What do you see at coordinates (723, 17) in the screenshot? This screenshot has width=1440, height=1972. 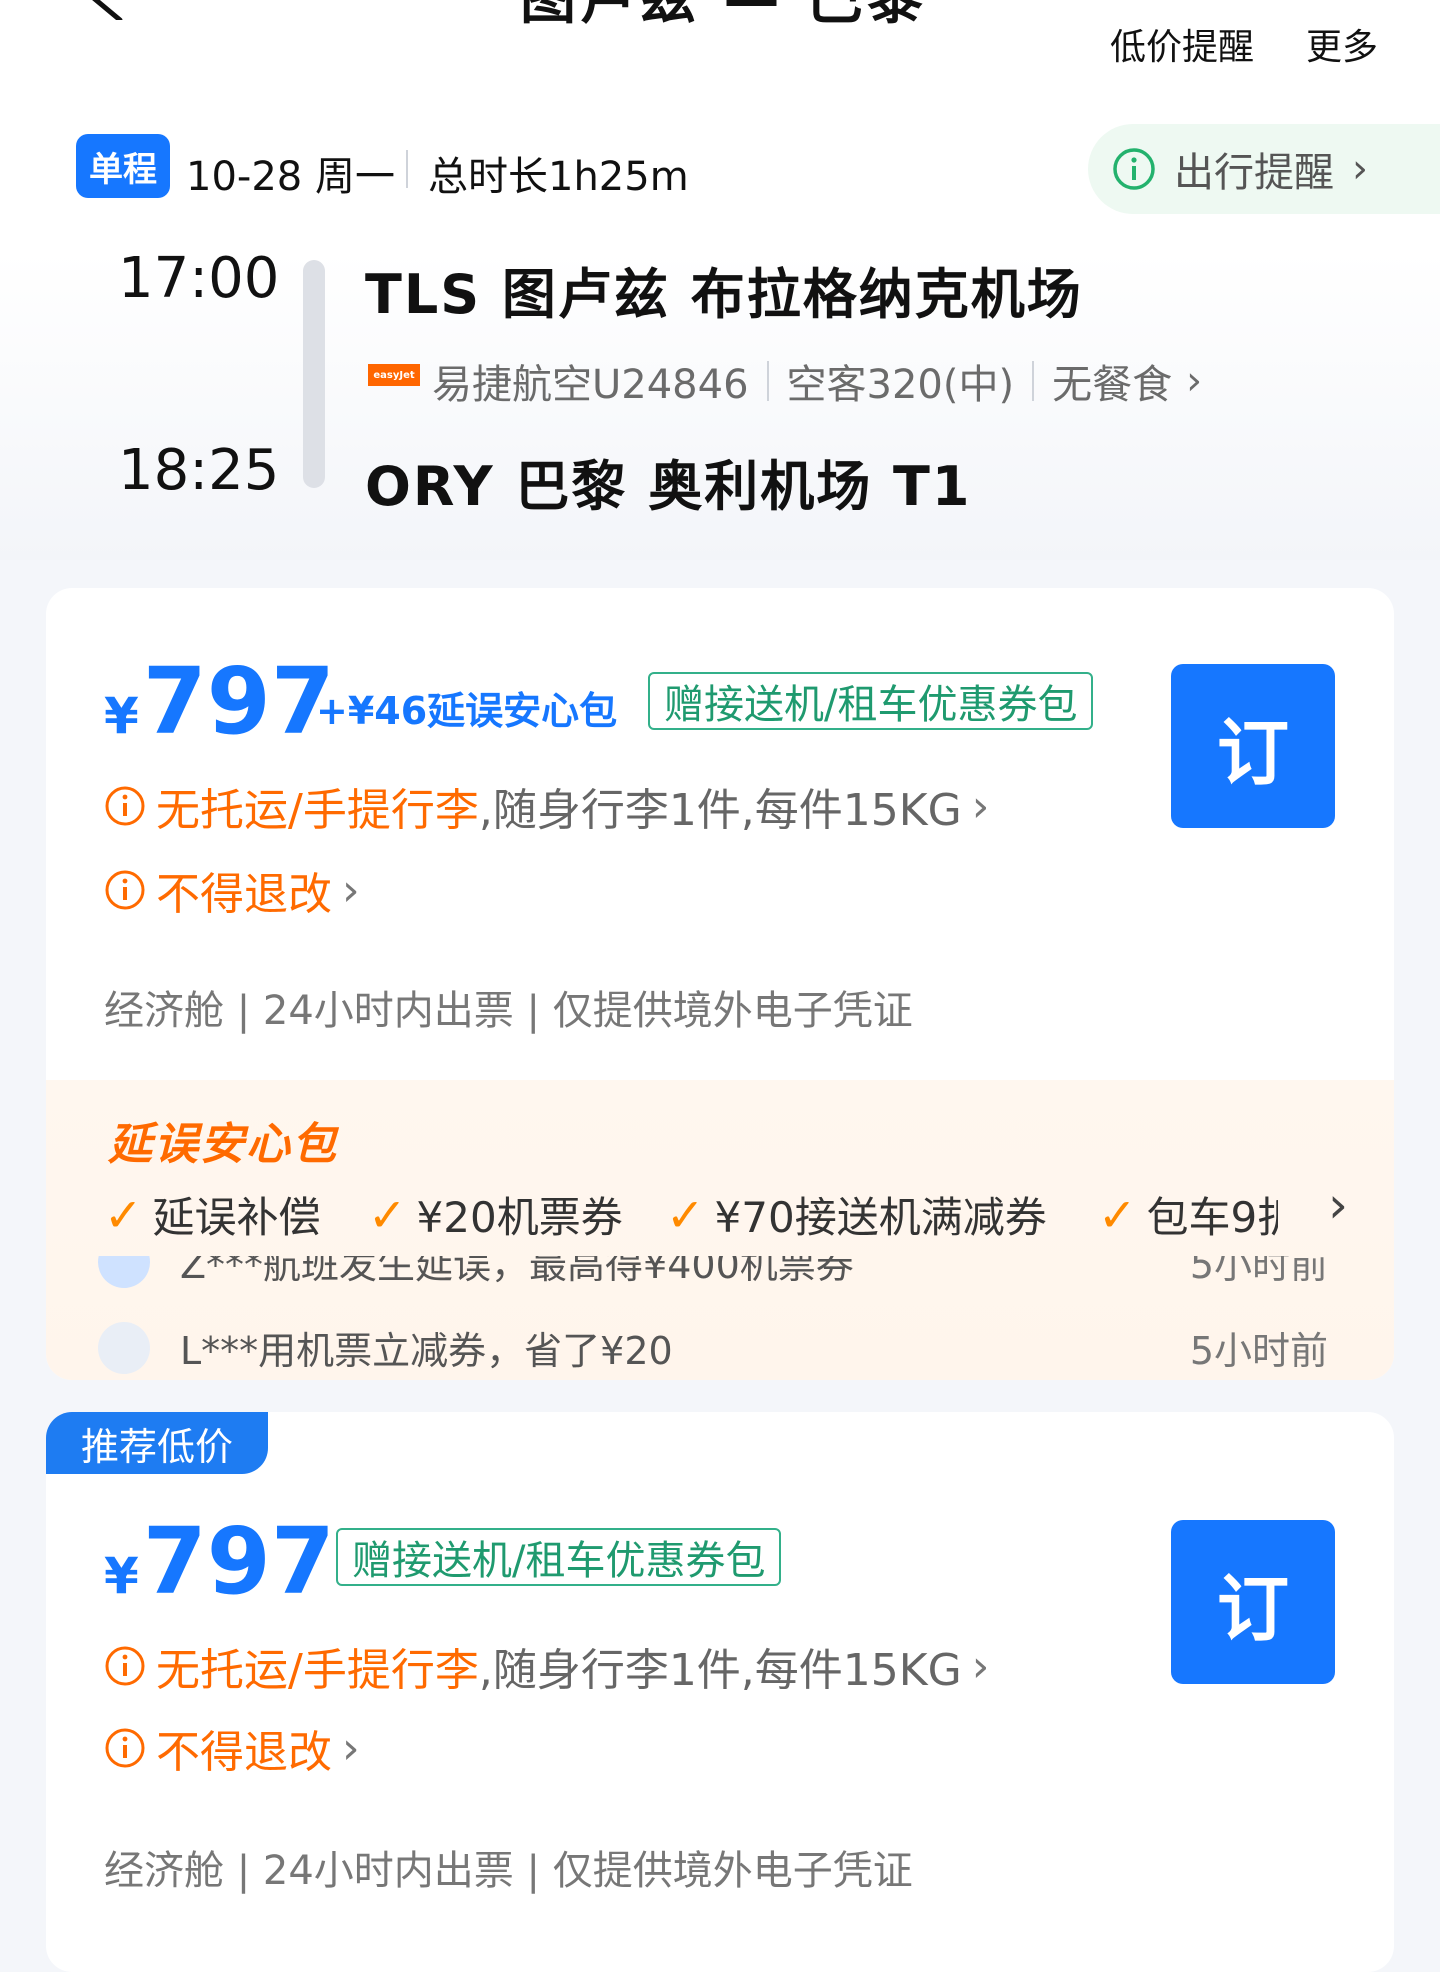 I see `page-title: 图卢兹 — 巴黎` at bounding box center [723, 17].